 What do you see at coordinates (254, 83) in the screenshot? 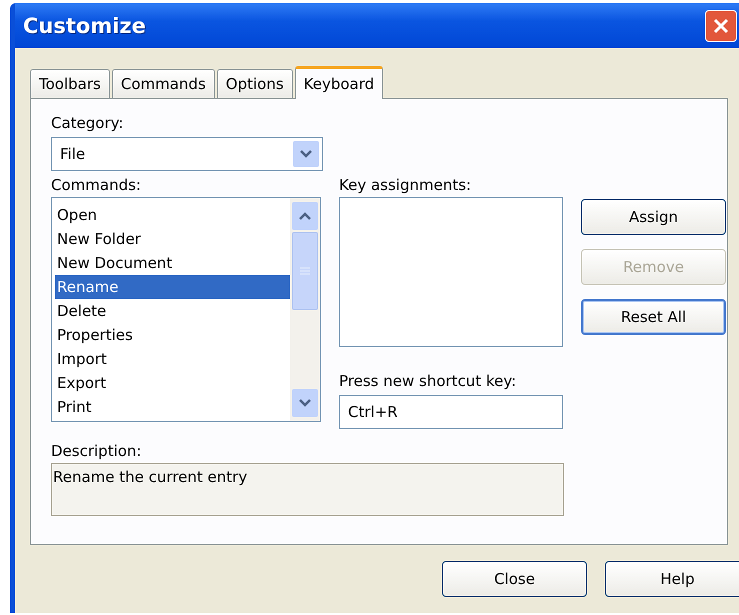
I see `tab: Options` at bounding box center [254, 83].